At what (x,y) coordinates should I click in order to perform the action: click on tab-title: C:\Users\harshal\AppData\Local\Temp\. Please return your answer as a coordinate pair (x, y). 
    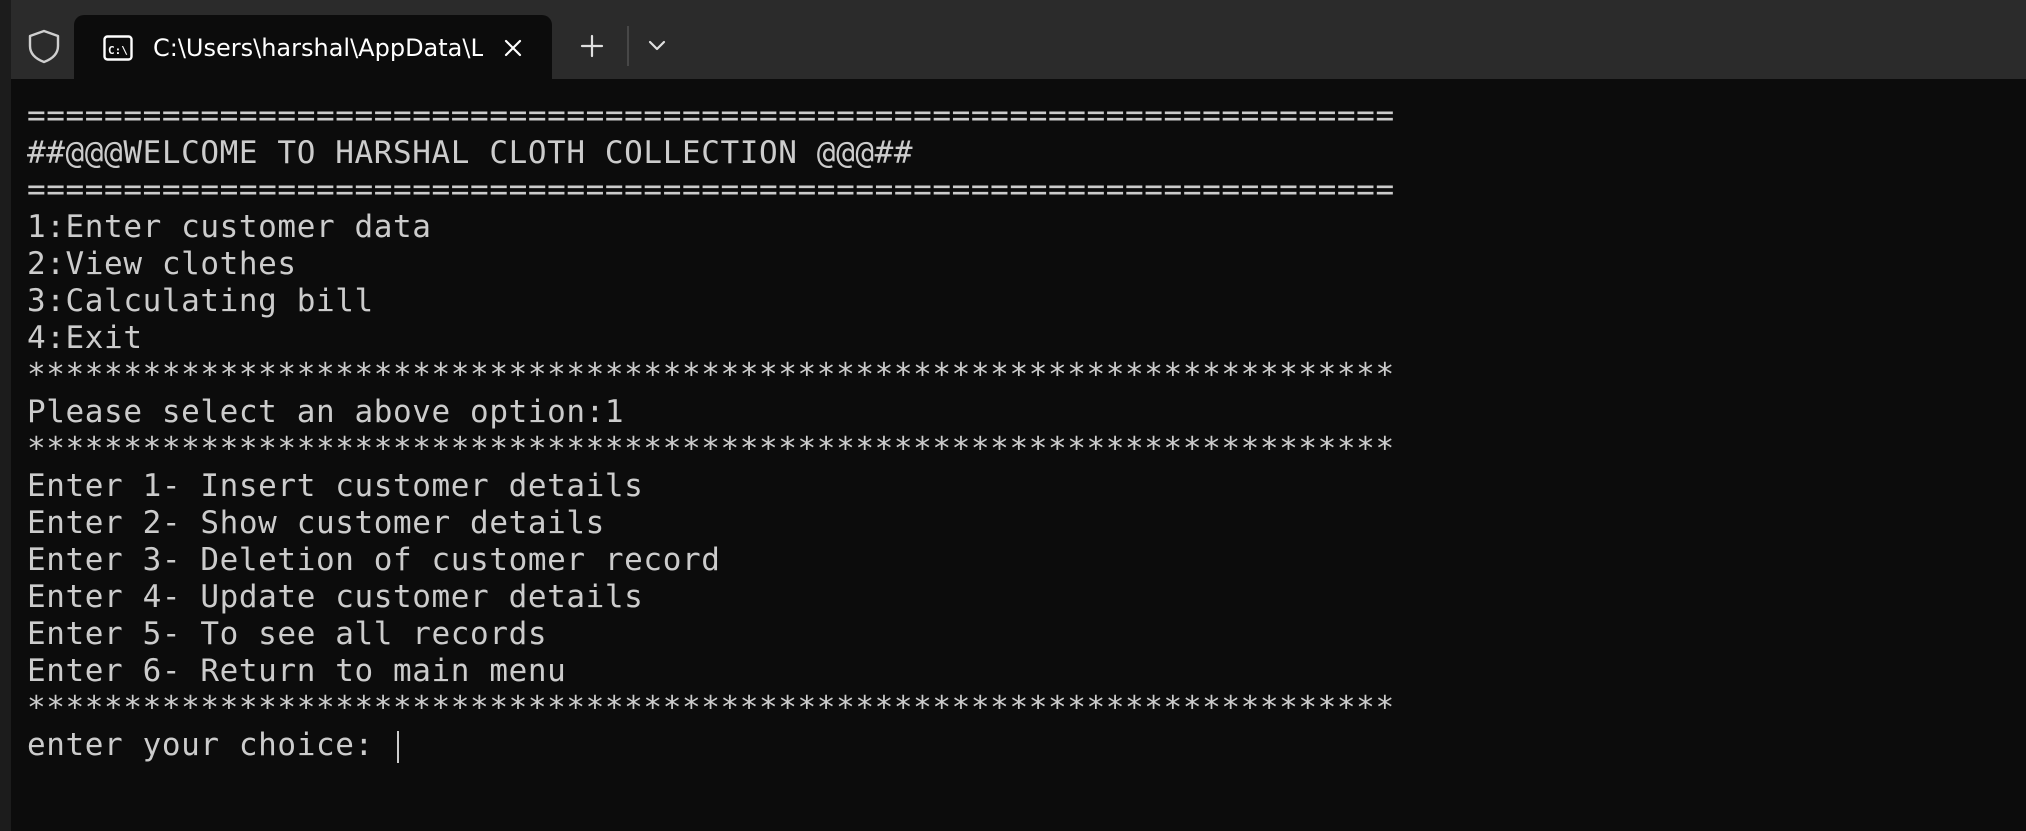
    Looking at the image, I should click on (318, 48).